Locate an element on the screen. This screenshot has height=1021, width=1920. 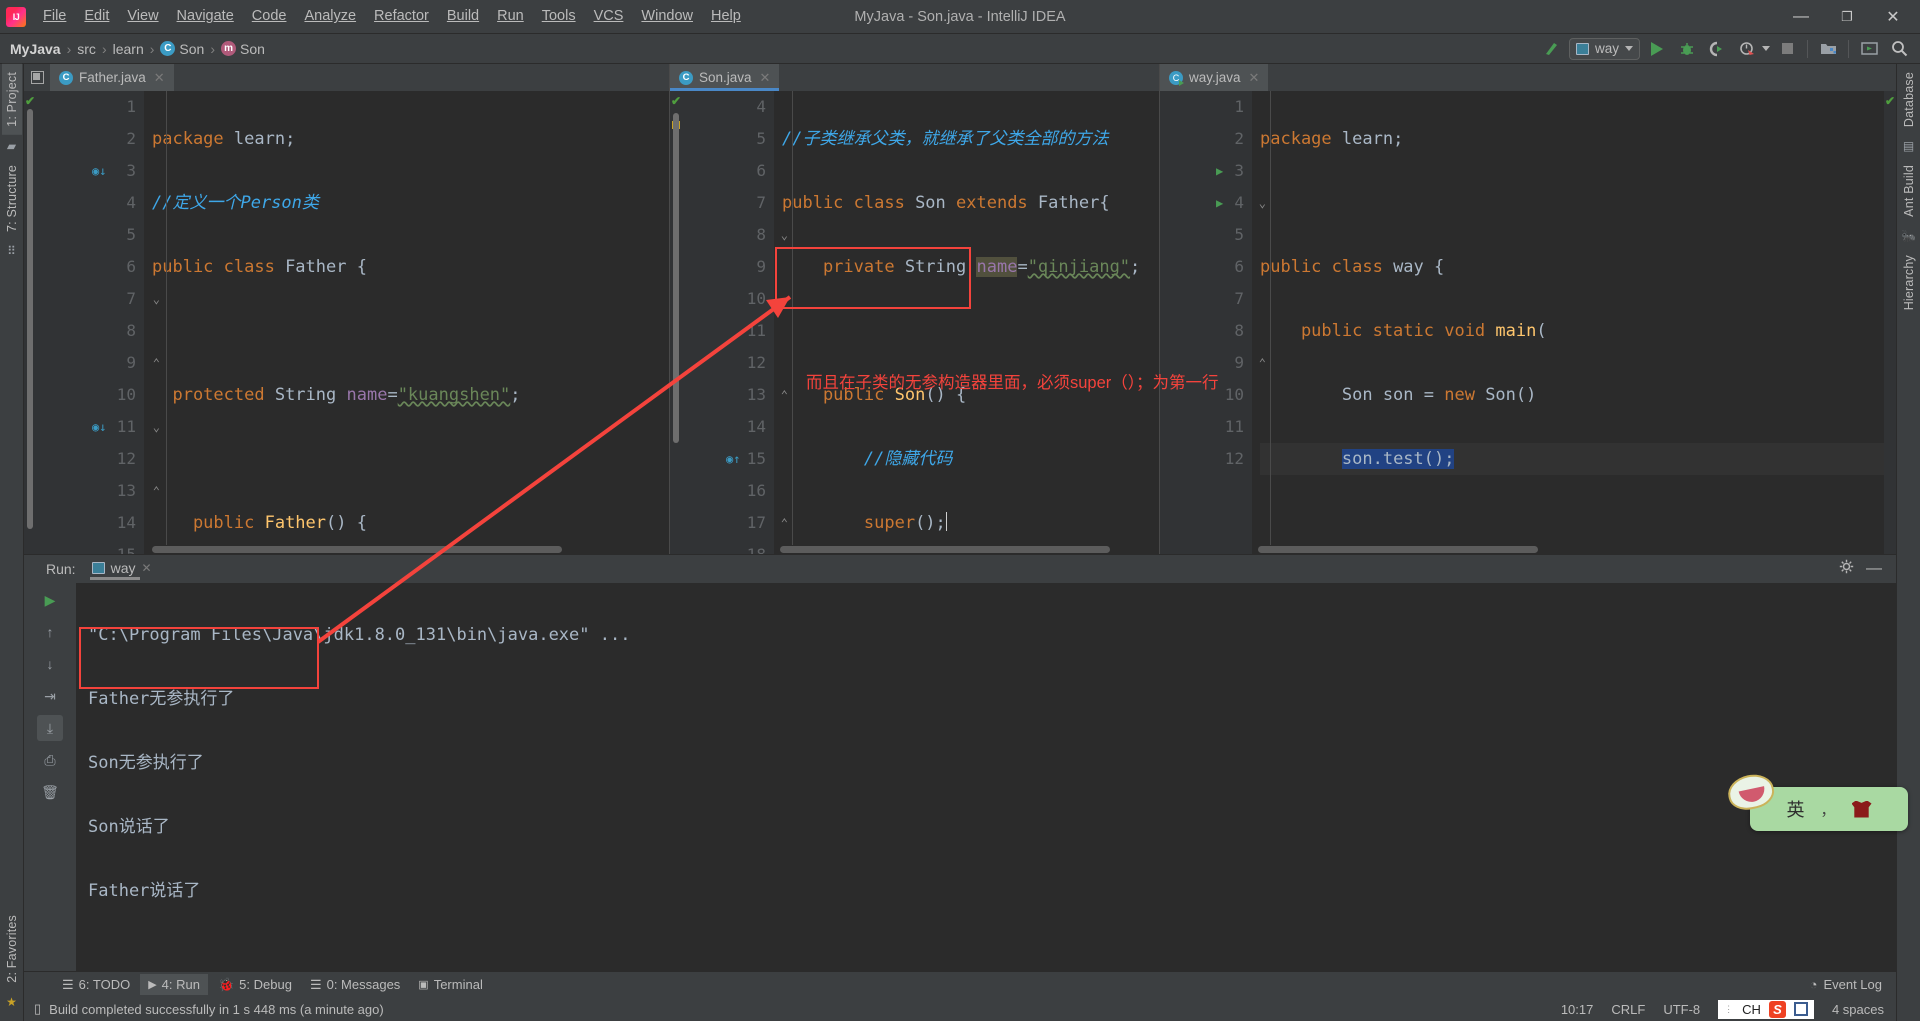
run-button is located at coordinates (1657, 49).